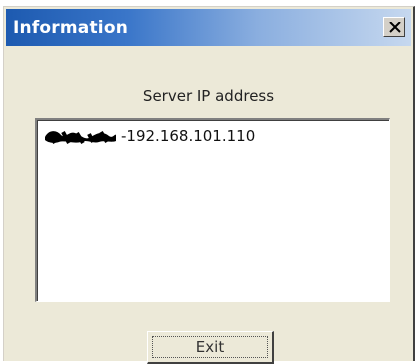 Image resolution: width=419 pixels, height=364 pixels. What do you see at coordinates (80, 137) in the screenshot?
I see `redacted-name-scribble` at bounding box center [80, 137].